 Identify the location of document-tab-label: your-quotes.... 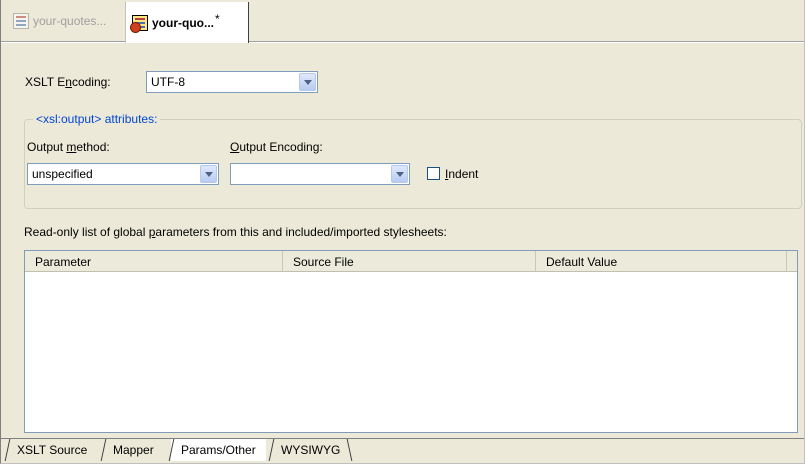
(70, 21).